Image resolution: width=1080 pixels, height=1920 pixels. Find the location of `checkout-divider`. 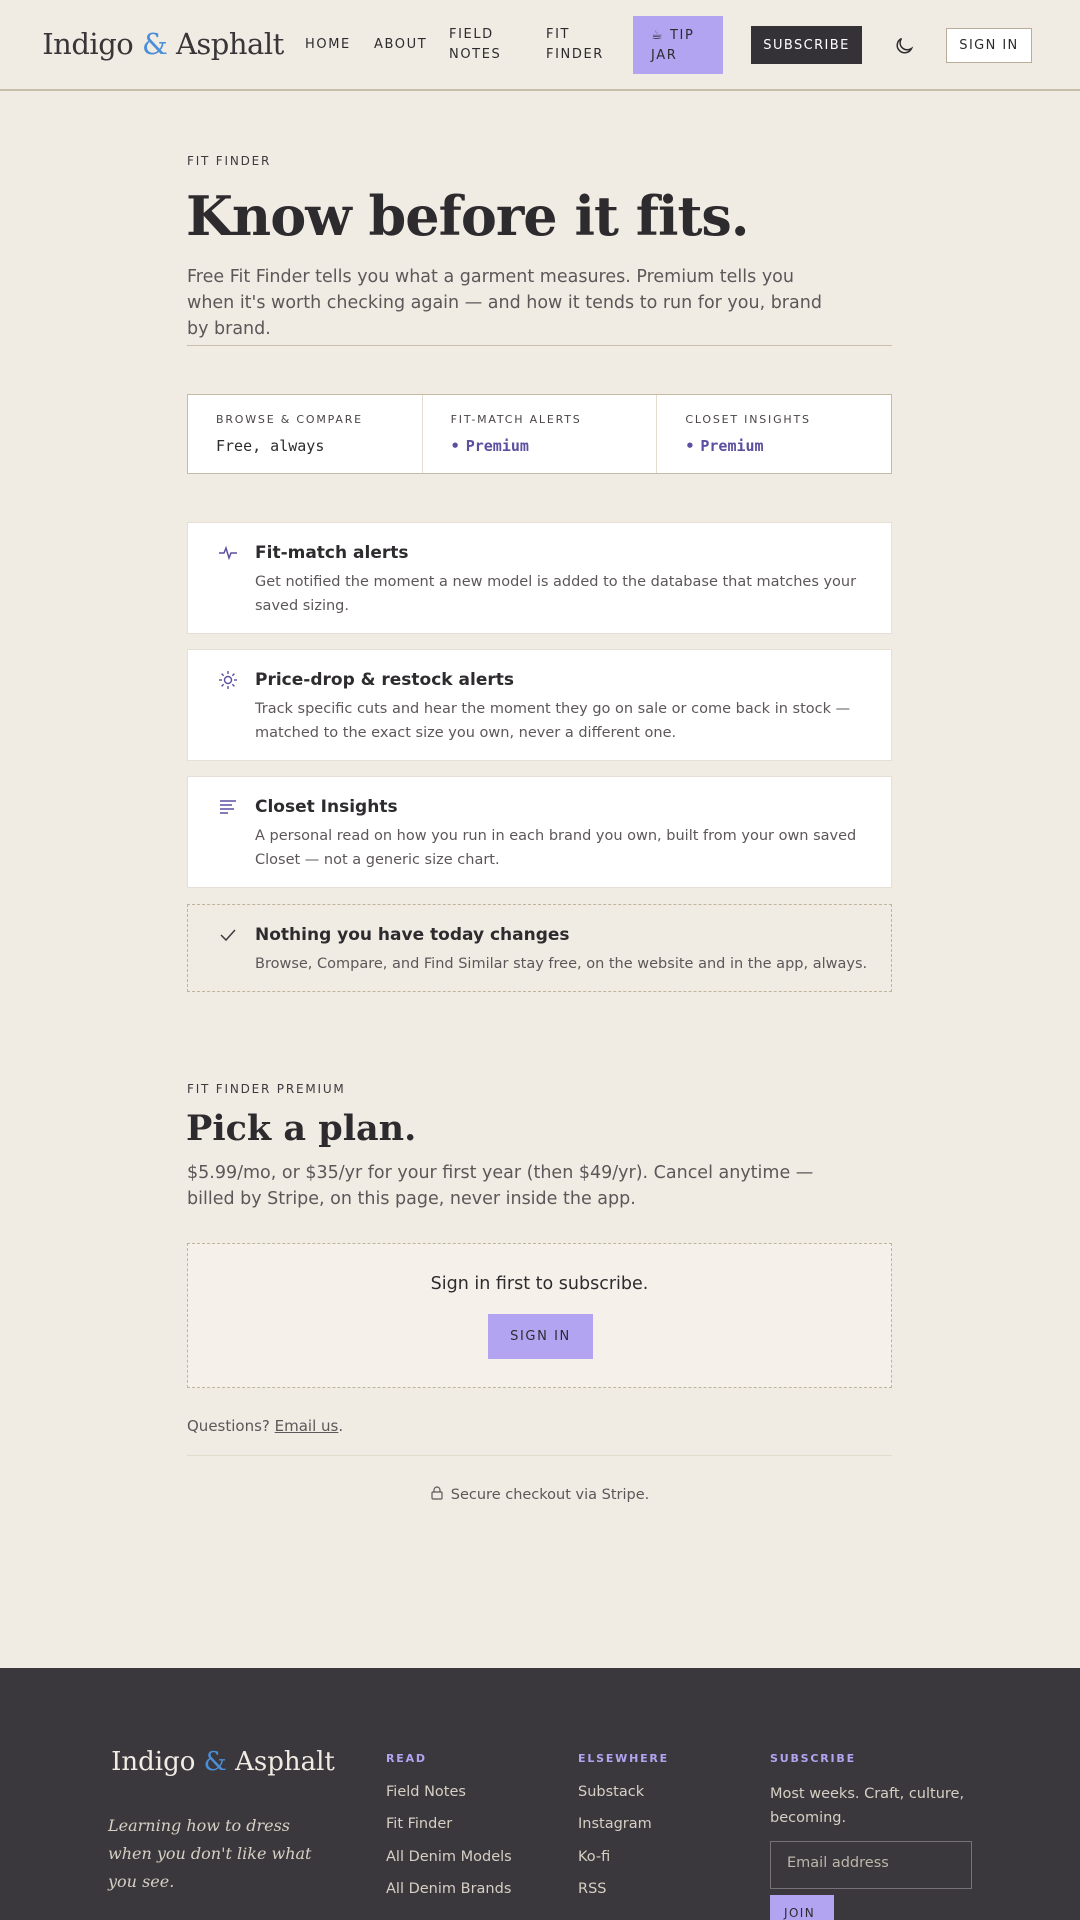

checkout-divider is located at coordinates (539, 1455).